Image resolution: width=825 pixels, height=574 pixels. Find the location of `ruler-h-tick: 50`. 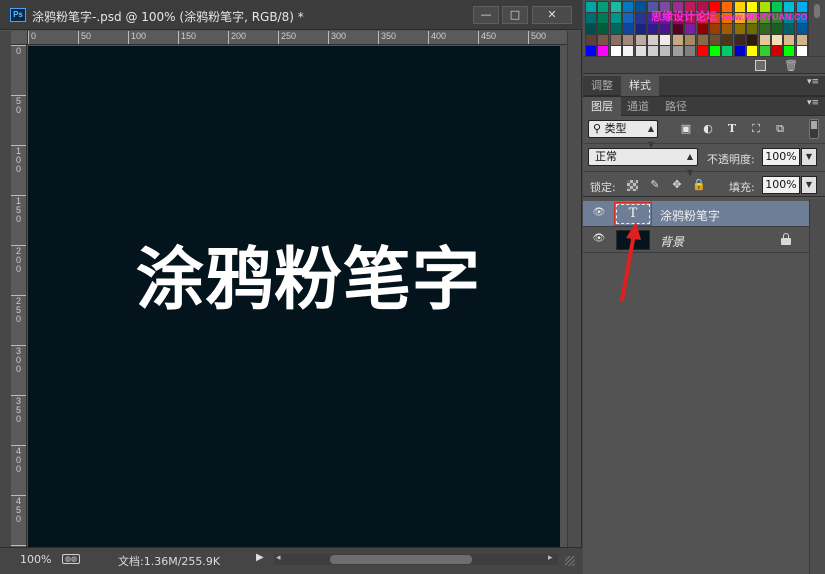

ruler-h-tick: 50 is located at coordinates (84, 37).